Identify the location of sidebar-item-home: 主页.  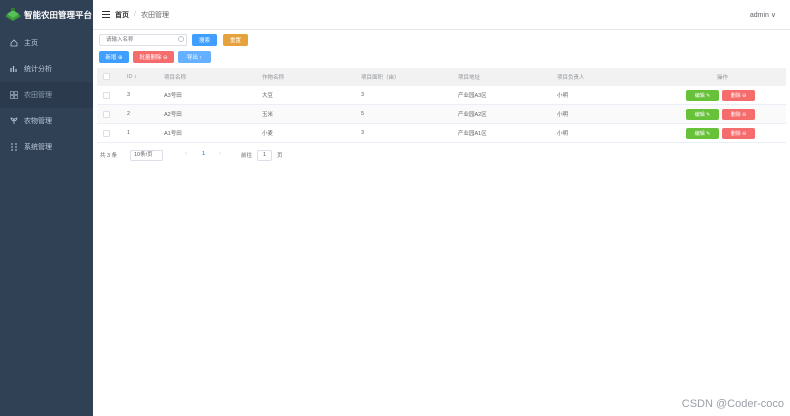
(46, 43).